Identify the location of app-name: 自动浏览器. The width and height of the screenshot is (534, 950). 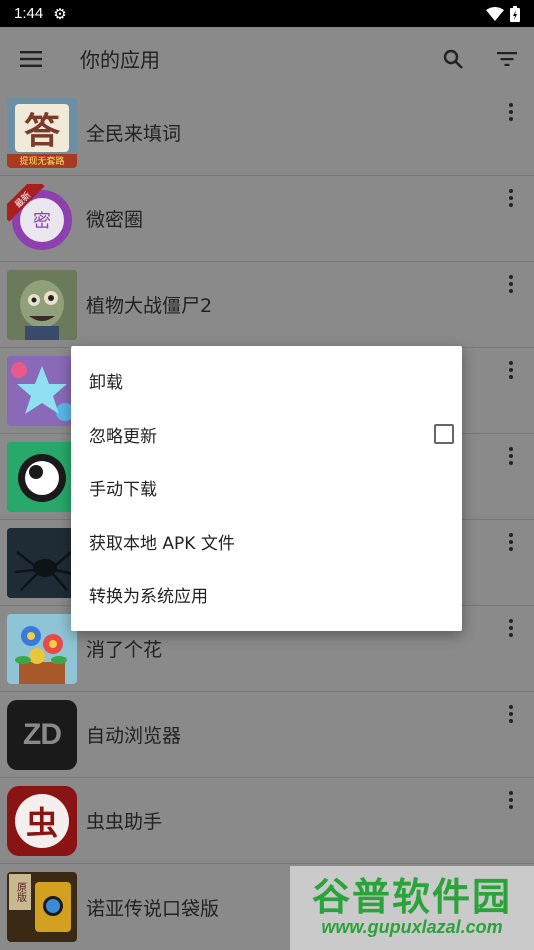
(134, 736).